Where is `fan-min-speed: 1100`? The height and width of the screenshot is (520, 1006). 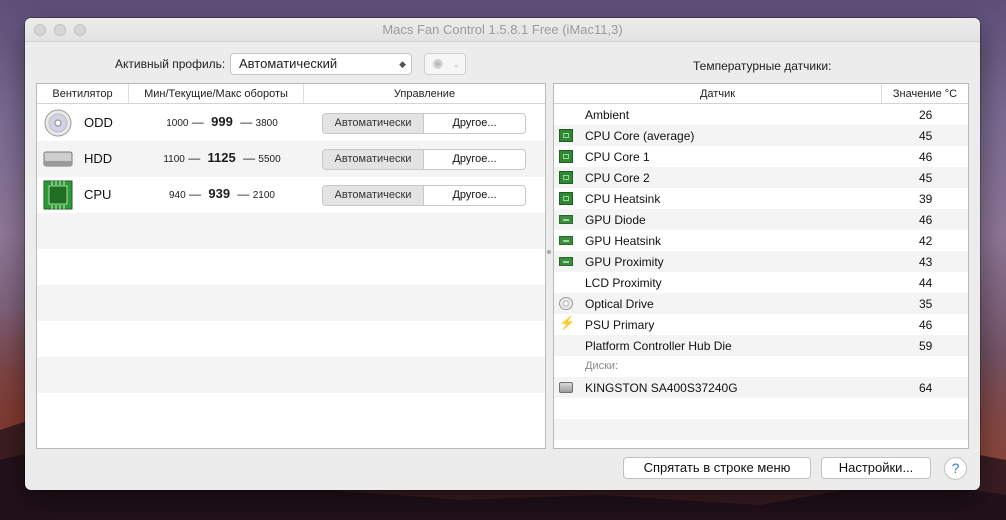 fan-min-speed: 1100 is located at coordinates (174, 159).